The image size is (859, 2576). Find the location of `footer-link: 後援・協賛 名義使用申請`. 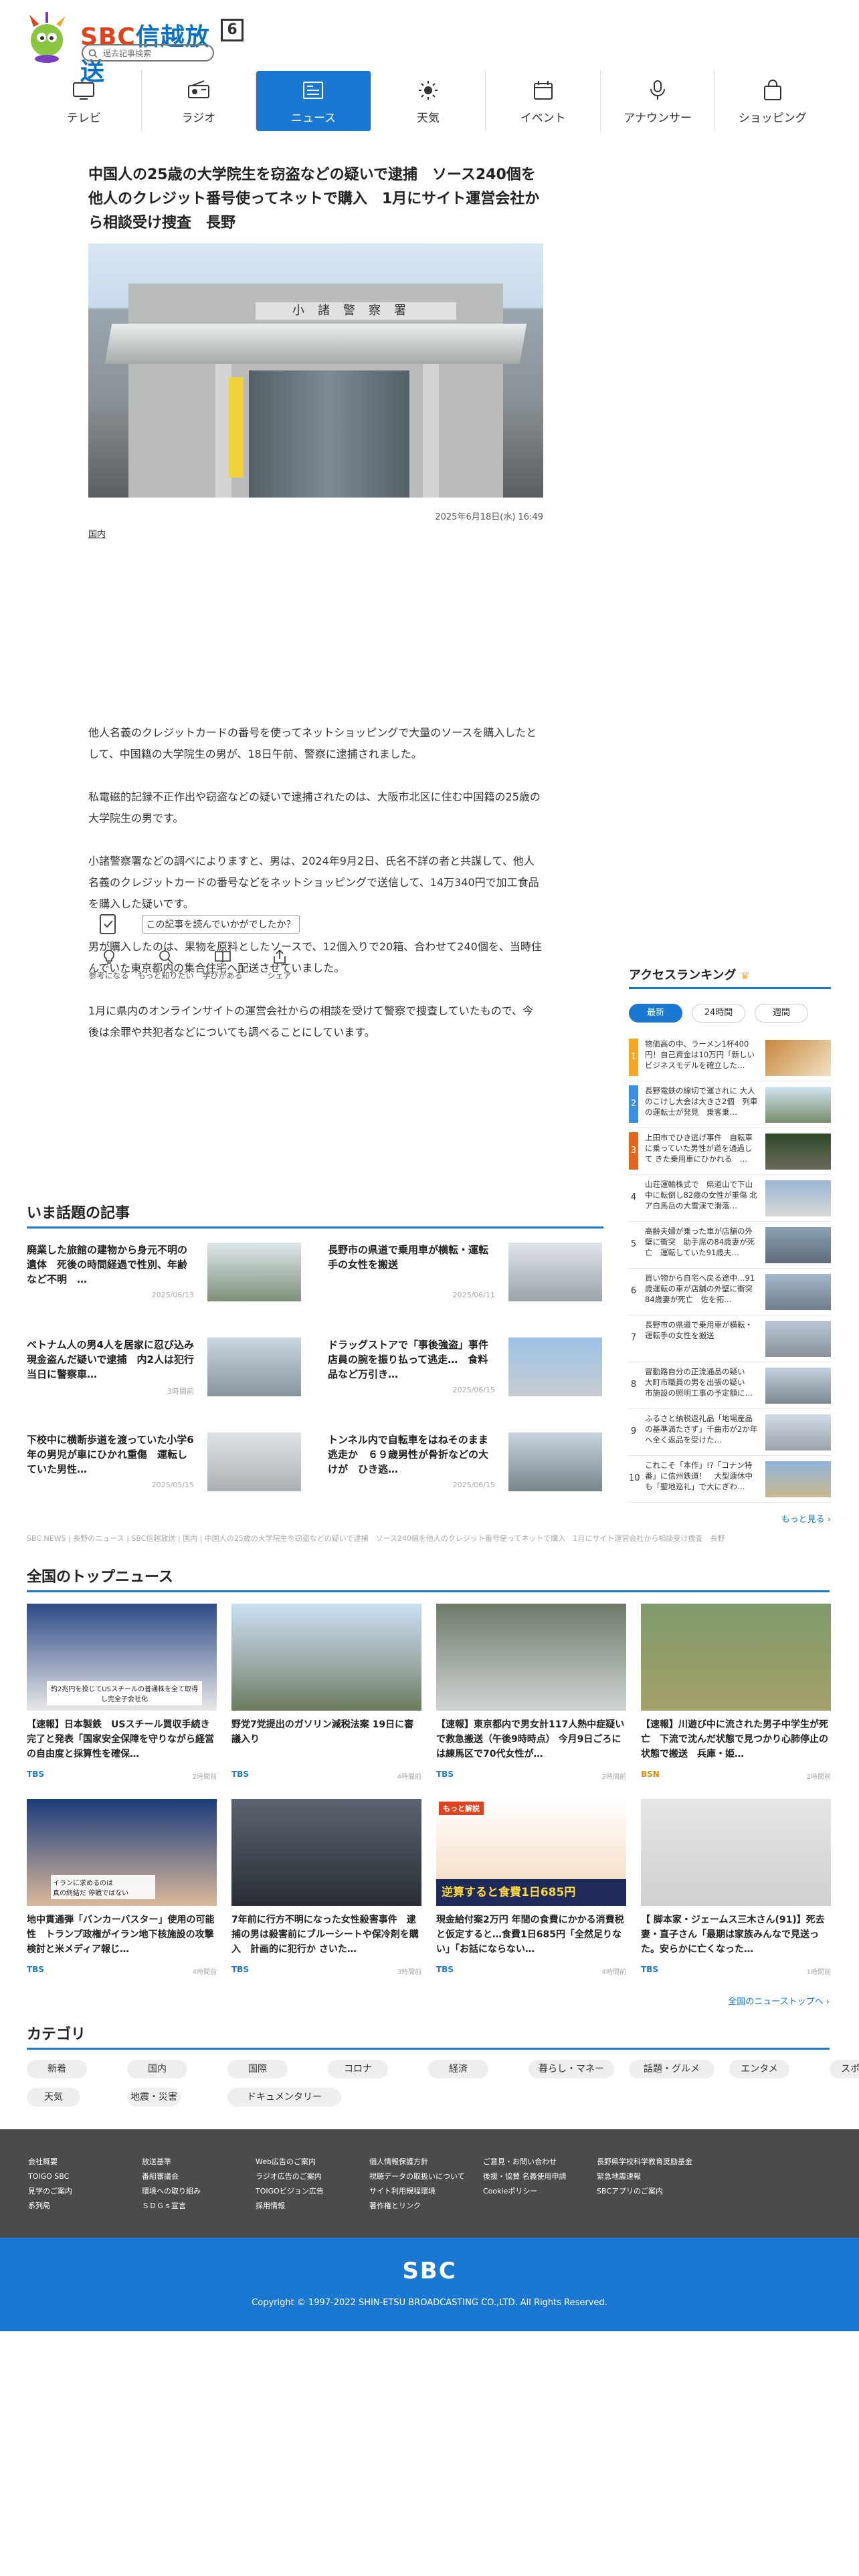

footer-link: 後援・協賛 名義使用申請 is located at coordinates (525, 2176).